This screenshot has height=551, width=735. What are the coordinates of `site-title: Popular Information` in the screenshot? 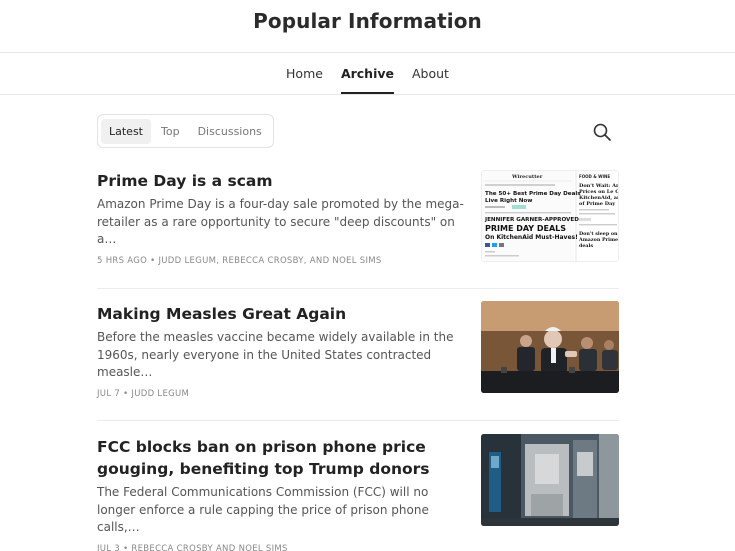 It's located at (367, 21).